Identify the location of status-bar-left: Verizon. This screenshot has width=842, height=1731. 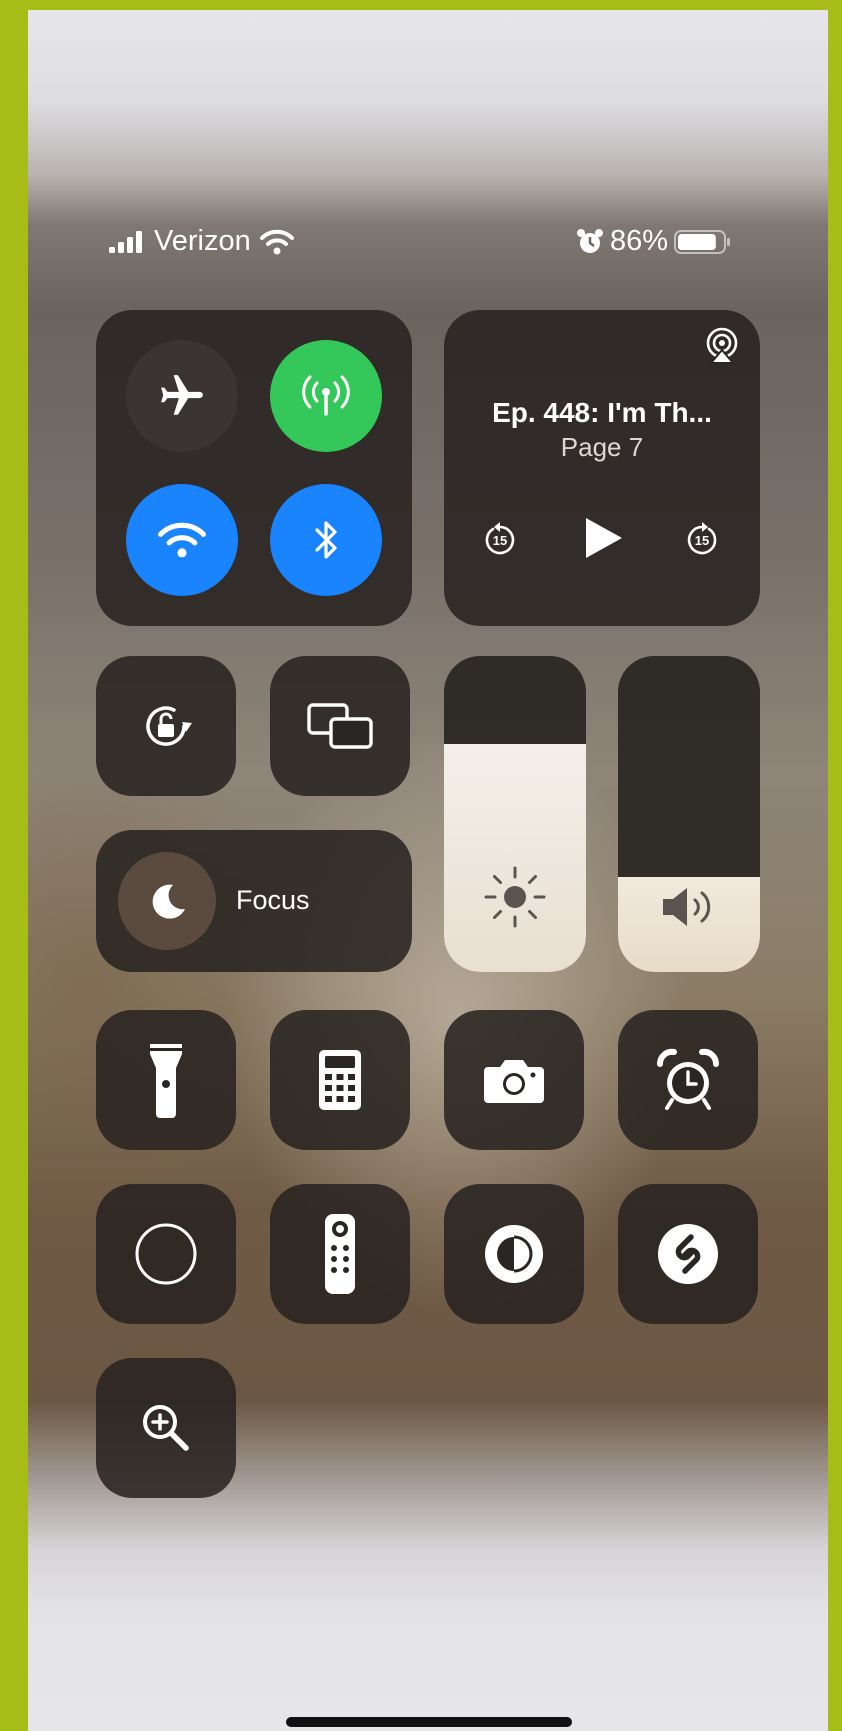
(201, 241).